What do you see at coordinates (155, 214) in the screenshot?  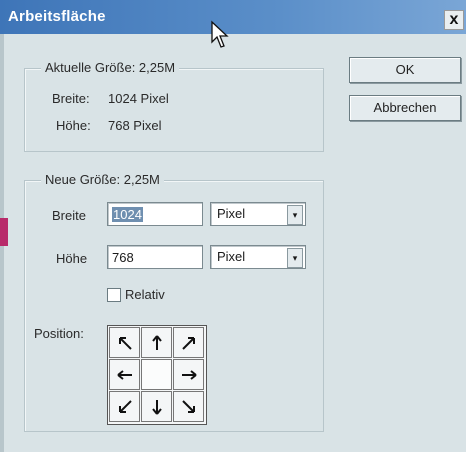 I see `width-input: 1024` at bounding box center [155, 214].